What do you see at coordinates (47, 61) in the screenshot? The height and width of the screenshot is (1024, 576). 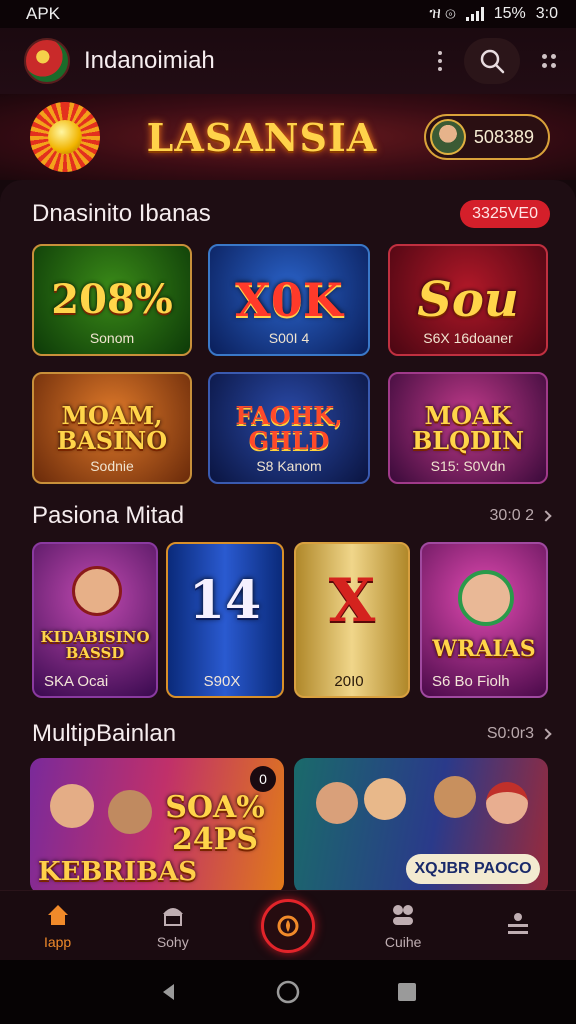 I see `app-logo` at bounding box center [47, 61].